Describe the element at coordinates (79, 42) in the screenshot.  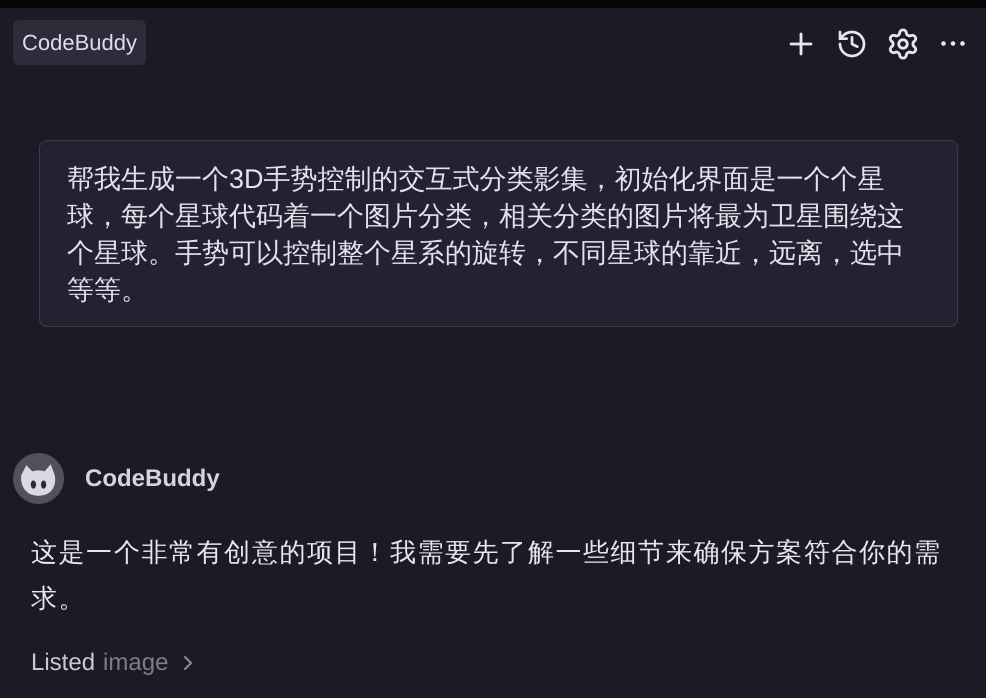
I see `app-title-tag: CodeBuddy` at that location.